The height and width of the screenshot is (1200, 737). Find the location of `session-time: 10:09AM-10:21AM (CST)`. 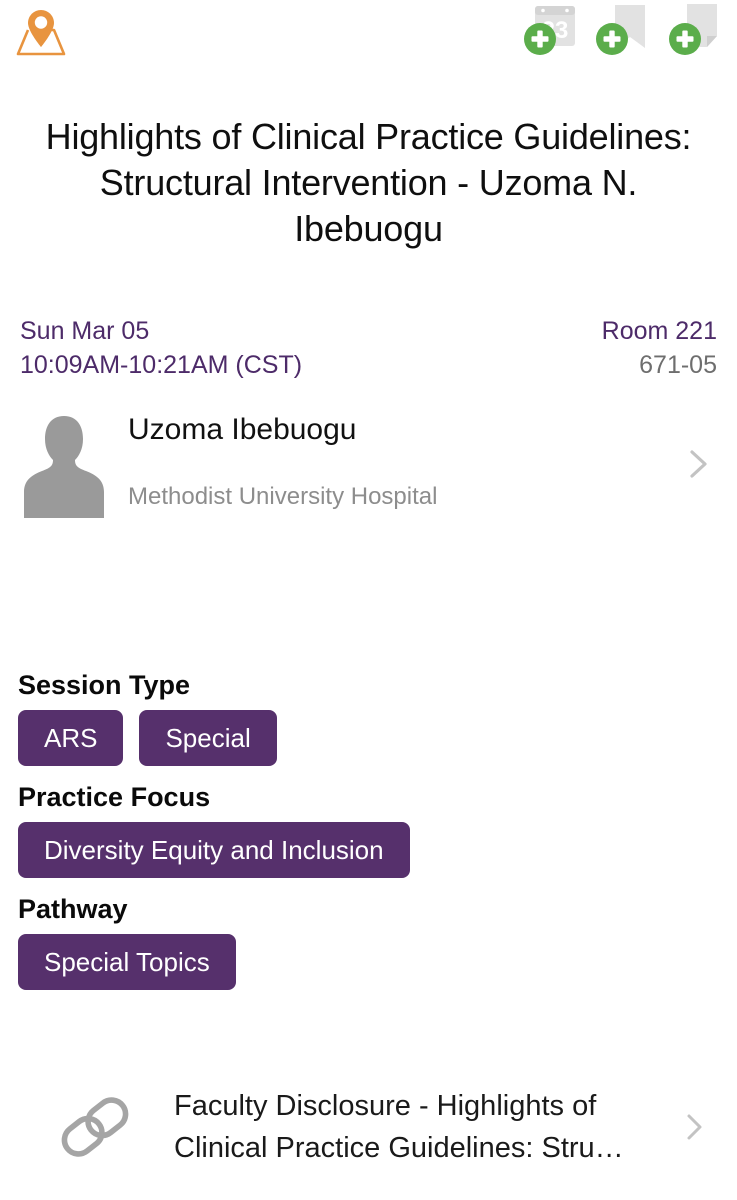

session-time: 10:09AM-10:21AM (CST) is located at coordinates (161, 365).